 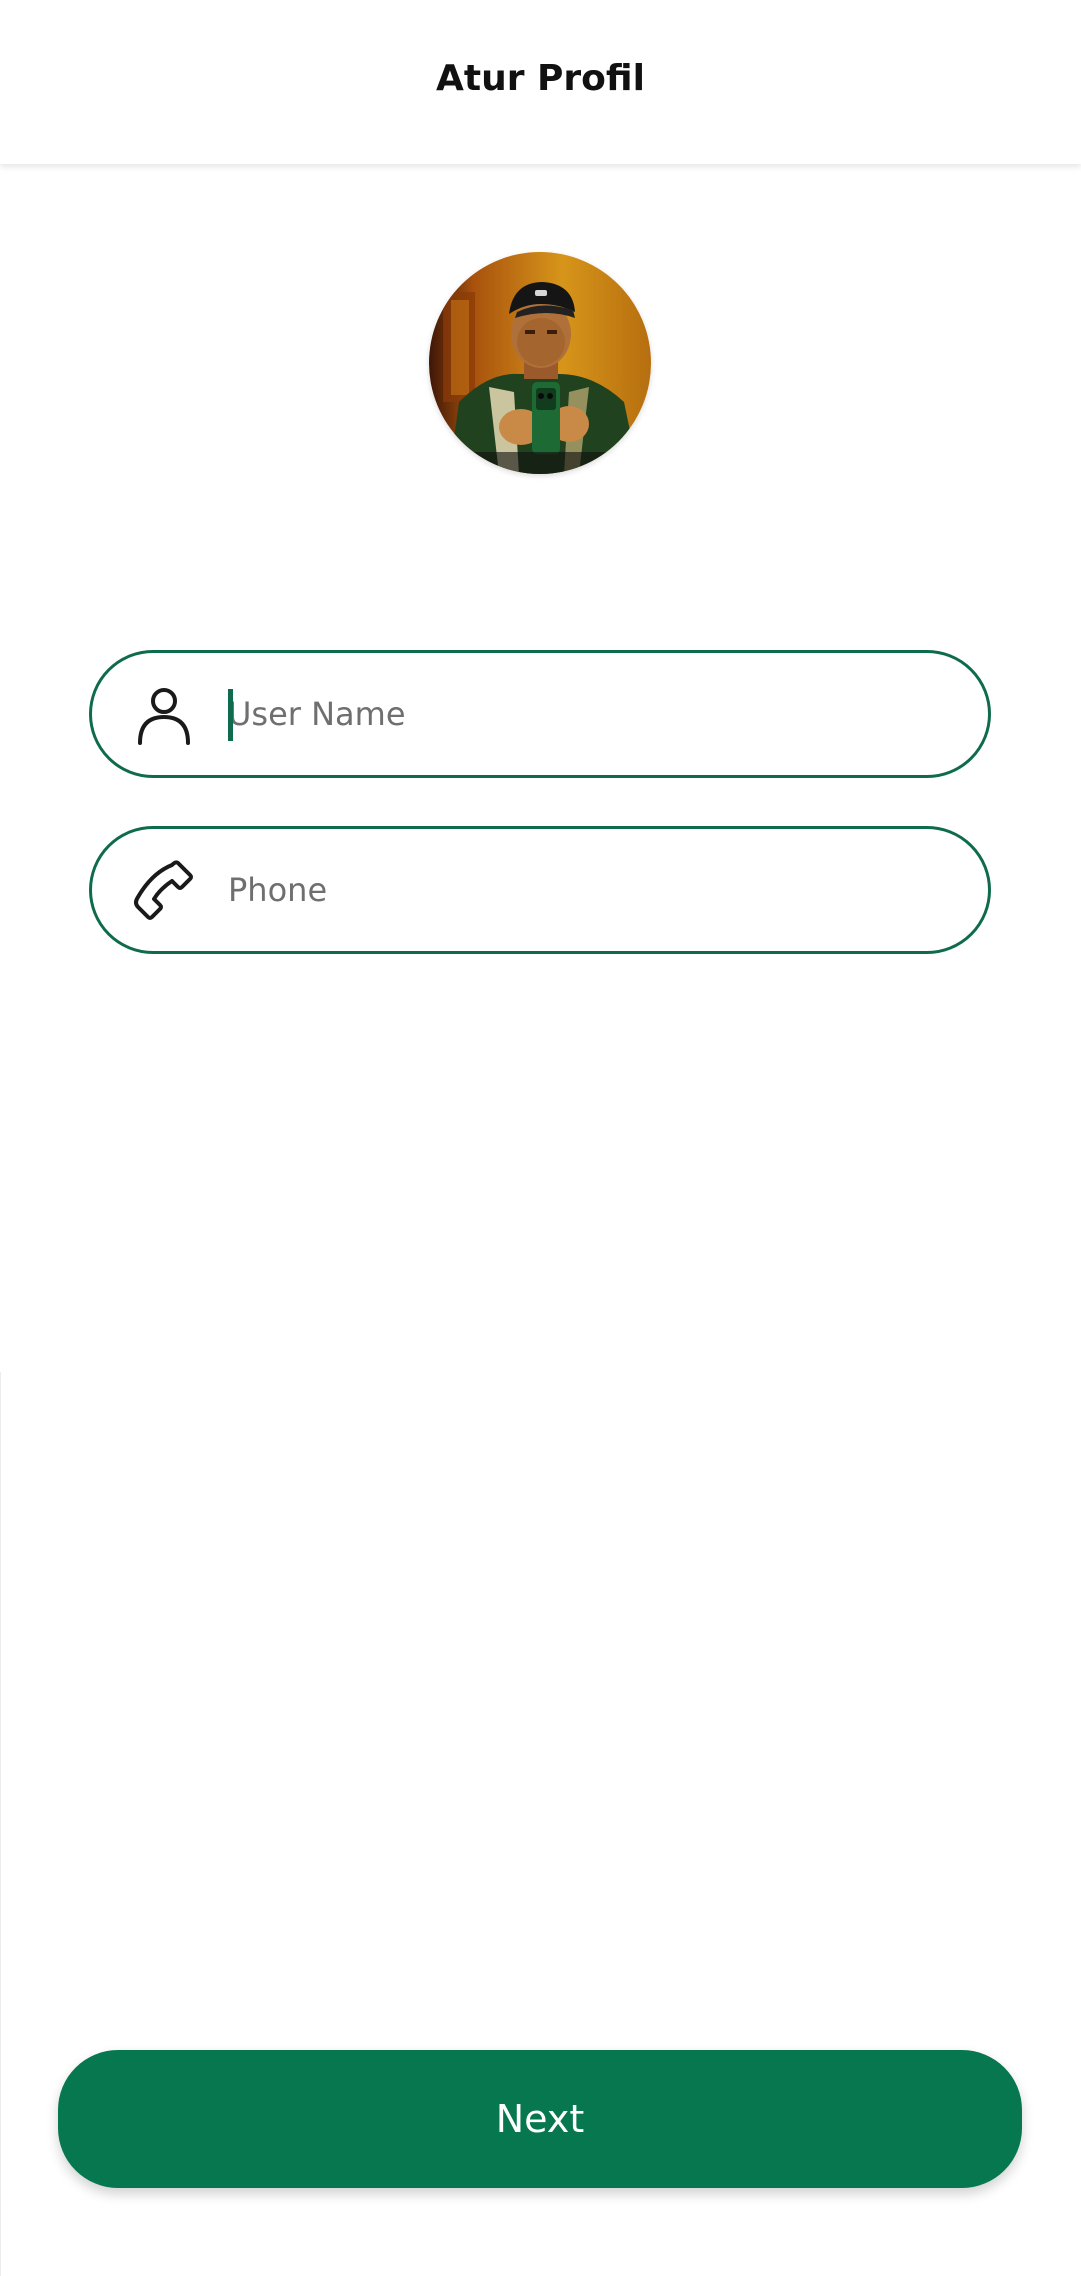 I want to click on phone-icon, so click(x=163, y=890).